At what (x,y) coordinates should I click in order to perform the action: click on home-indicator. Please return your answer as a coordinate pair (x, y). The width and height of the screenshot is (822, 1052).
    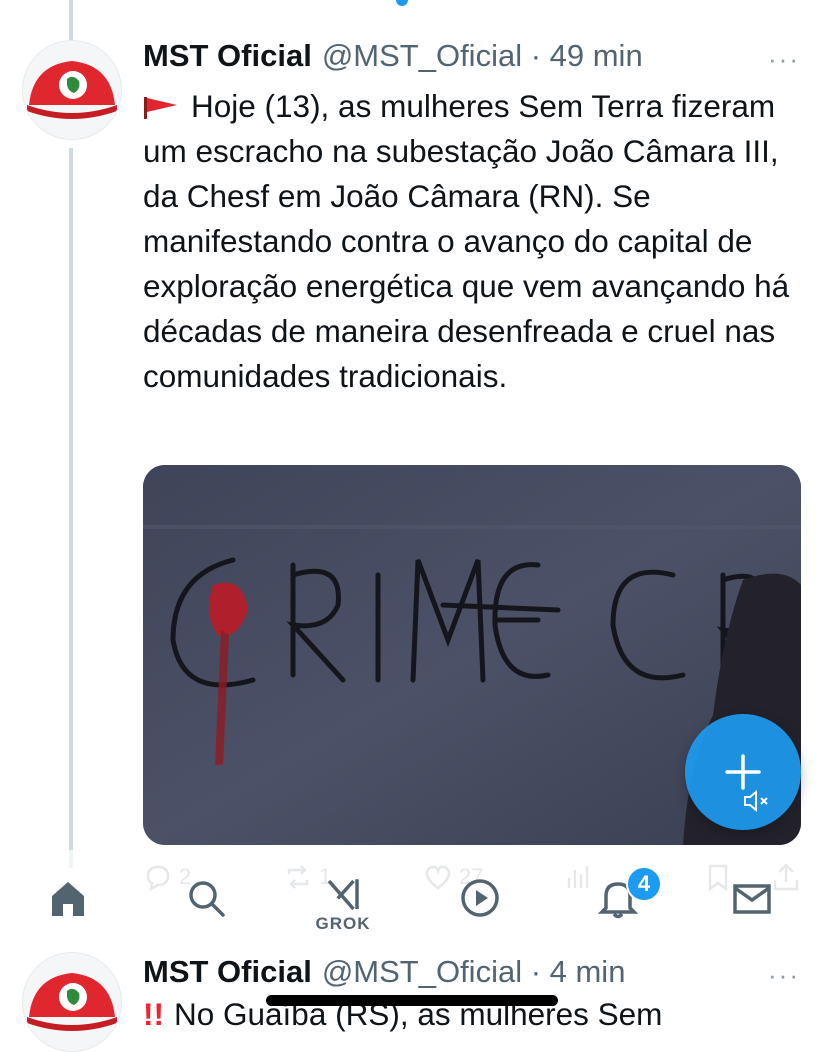
    Looking at the image, I should click on (412, 1000).